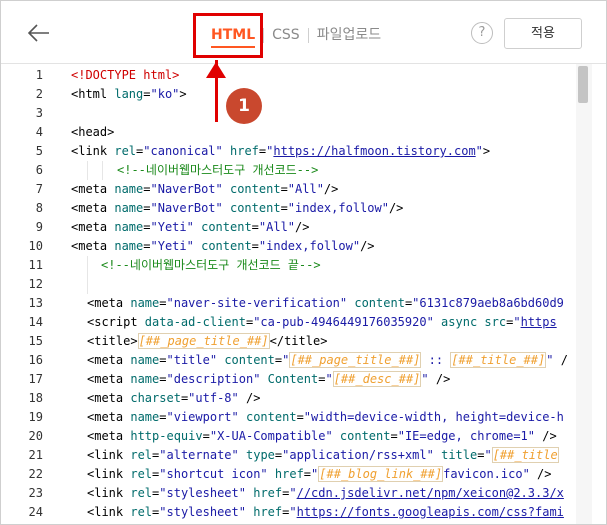 The height and width of the screenshot is (525, 607). What do you see at coordinates (35, 360) in the screenshot?
I see `line-number: 16` at bounding box center [35, 360].